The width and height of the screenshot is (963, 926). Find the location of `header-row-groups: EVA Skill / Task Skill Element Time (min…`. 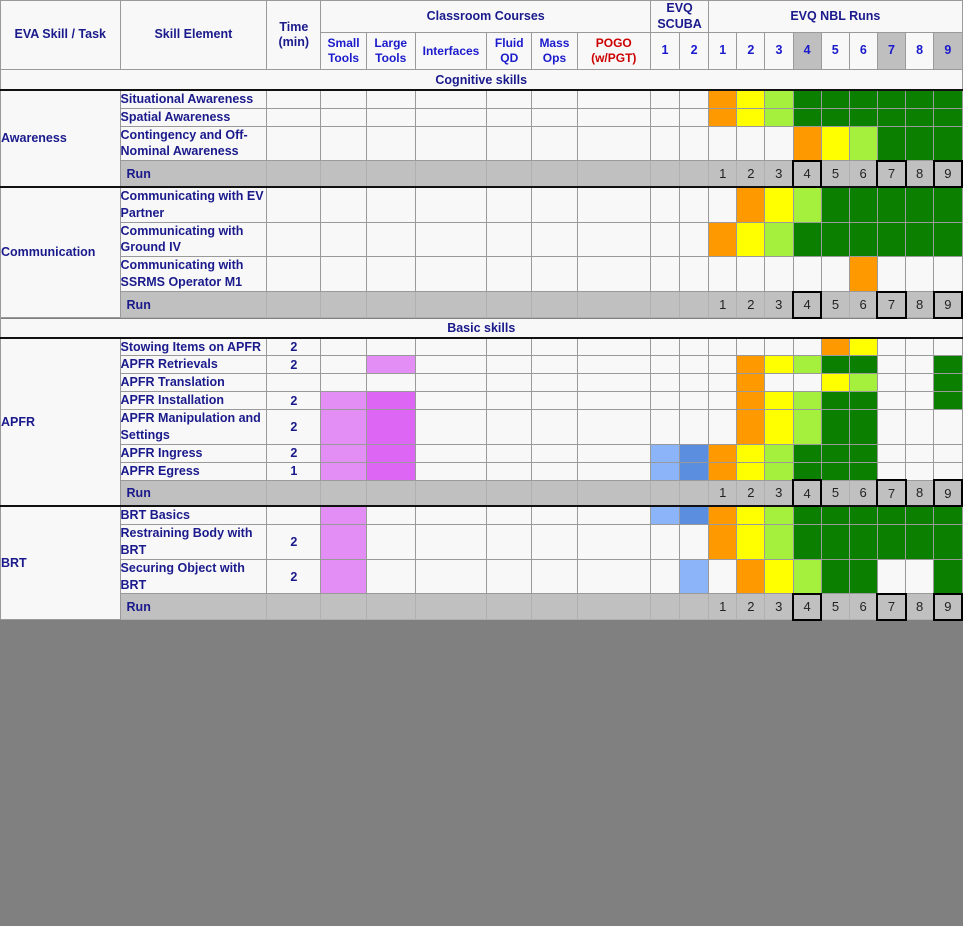

header-row-groups: EVA Skill / Task Skill Element Time (min… is located at coordinates (481, 35).